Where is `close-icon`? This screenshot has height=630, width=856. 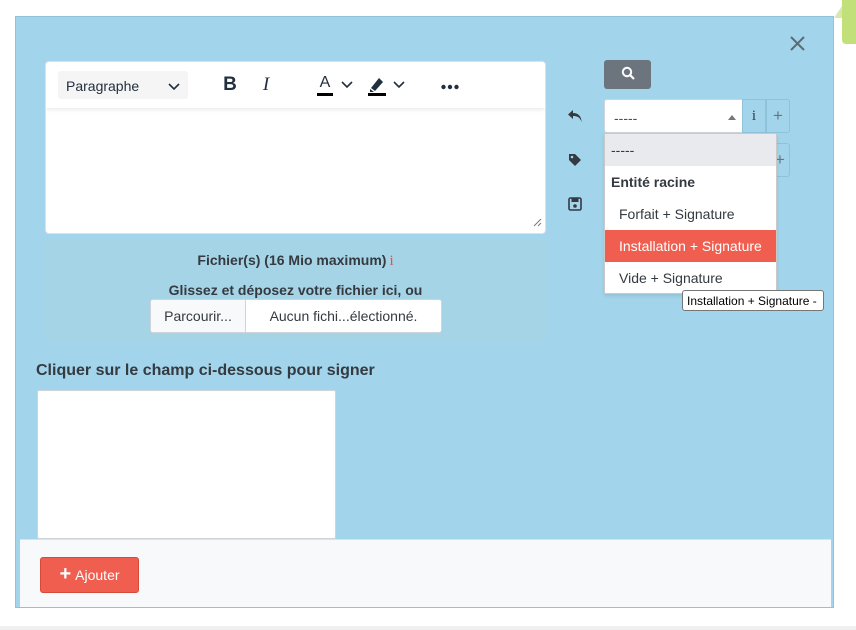 close-icon is located at coordinates (798, 44).